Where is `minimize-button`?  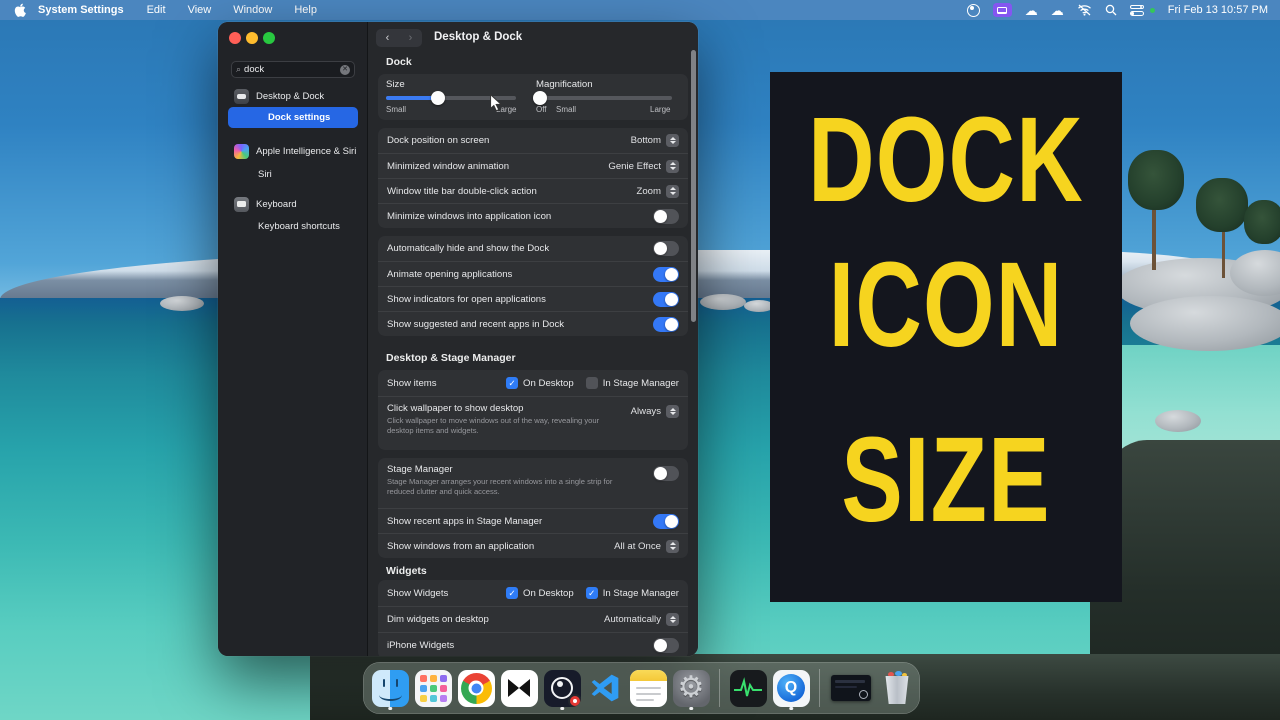
minimize-button is located at coordinates (252, 38).